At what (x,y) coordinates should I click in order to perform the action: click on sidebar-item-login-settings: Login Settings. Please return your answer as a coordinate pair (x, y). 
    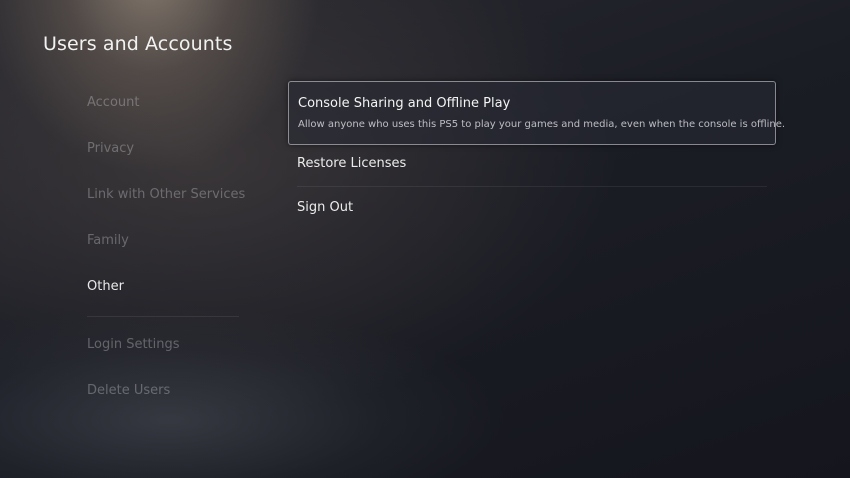
    Looking at the image, I should click on (133, 345).